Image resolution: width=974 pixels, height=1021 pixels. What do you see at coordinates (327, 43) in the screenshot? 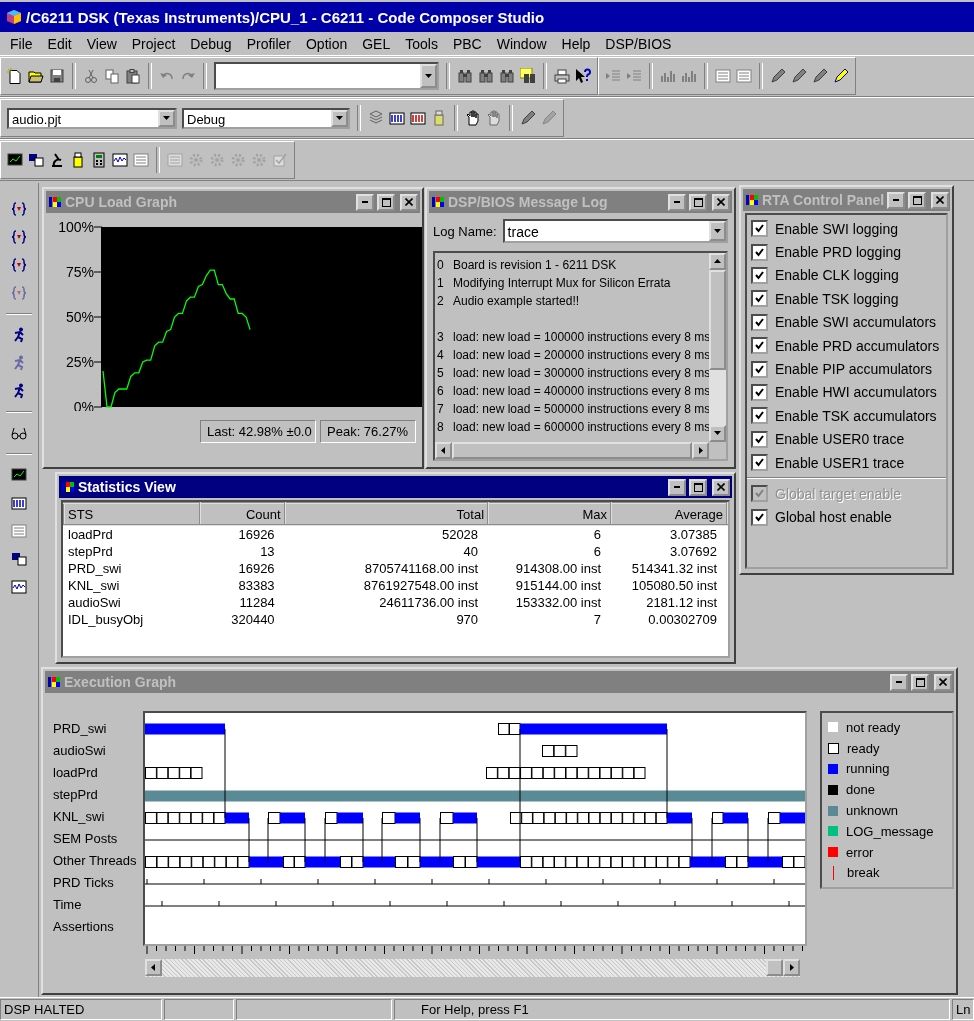
I see `menu-item: Option` at bounding box center [327, 43].